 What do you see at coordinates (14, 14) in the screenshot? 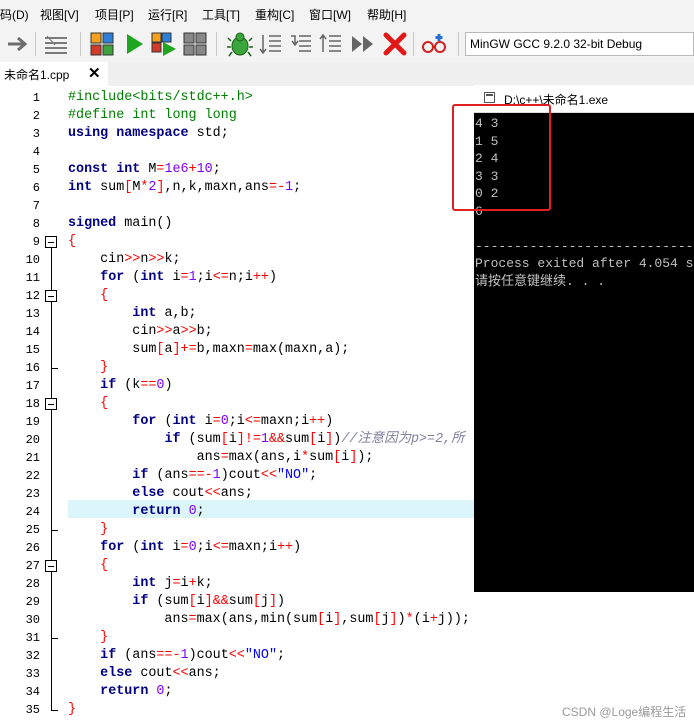
I see `menu-item-code: 码(D)` at bounding box center [14, 14].